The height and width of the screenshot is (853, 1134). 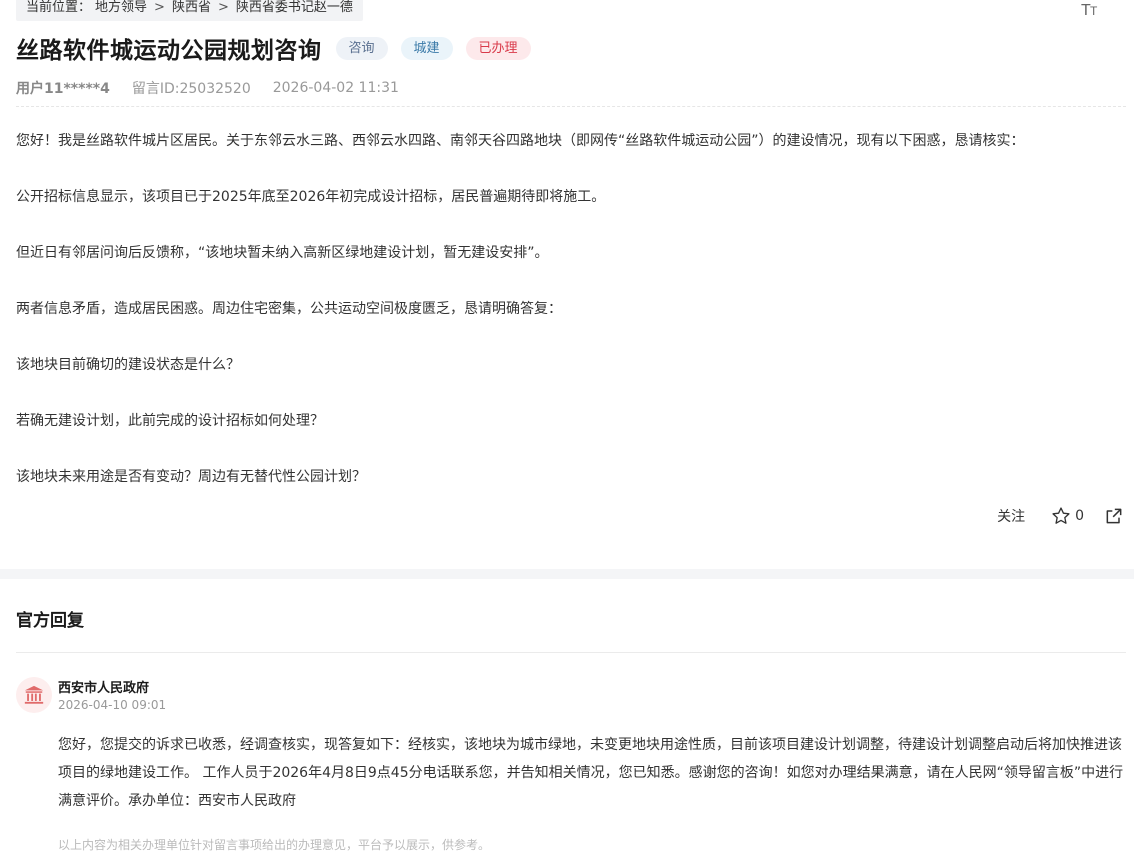 What do you see at coordinates (63, 89) in the screenshot?
I see `user-name: 用户11*****4` at bounding box center [63, 89].